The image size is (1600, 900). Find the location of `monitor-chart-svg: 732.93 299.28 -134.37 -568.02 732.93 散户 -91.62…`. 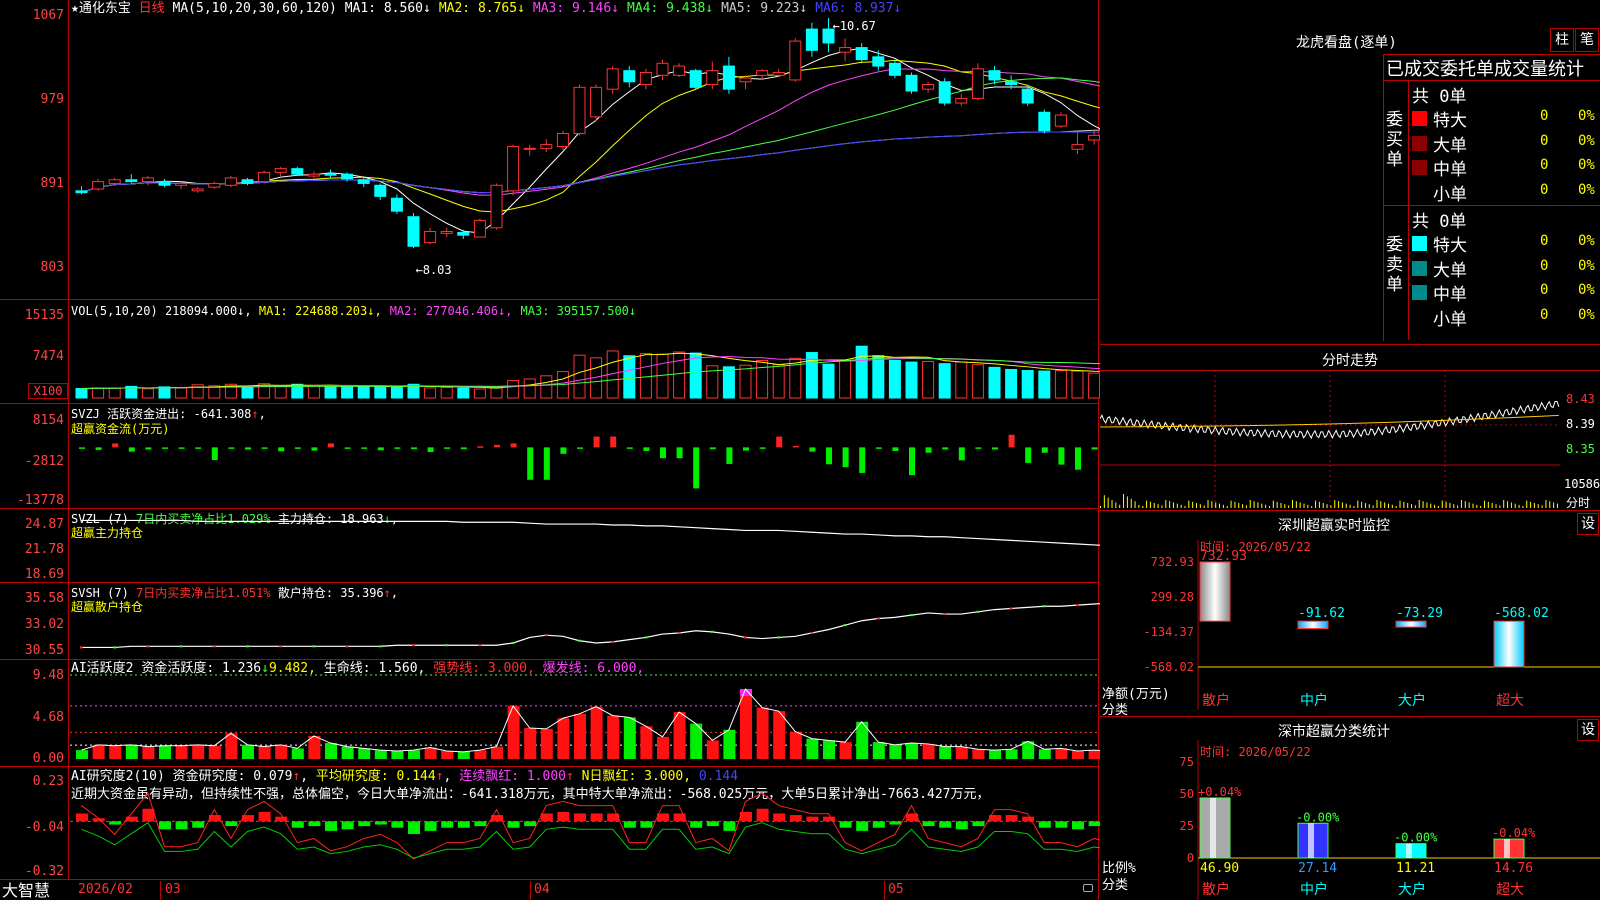

monitor-chart-svg: 732.93 299.28 -134.37 -568.02 732.93 散户 -91.62… is located at coordinates (1371, 625).